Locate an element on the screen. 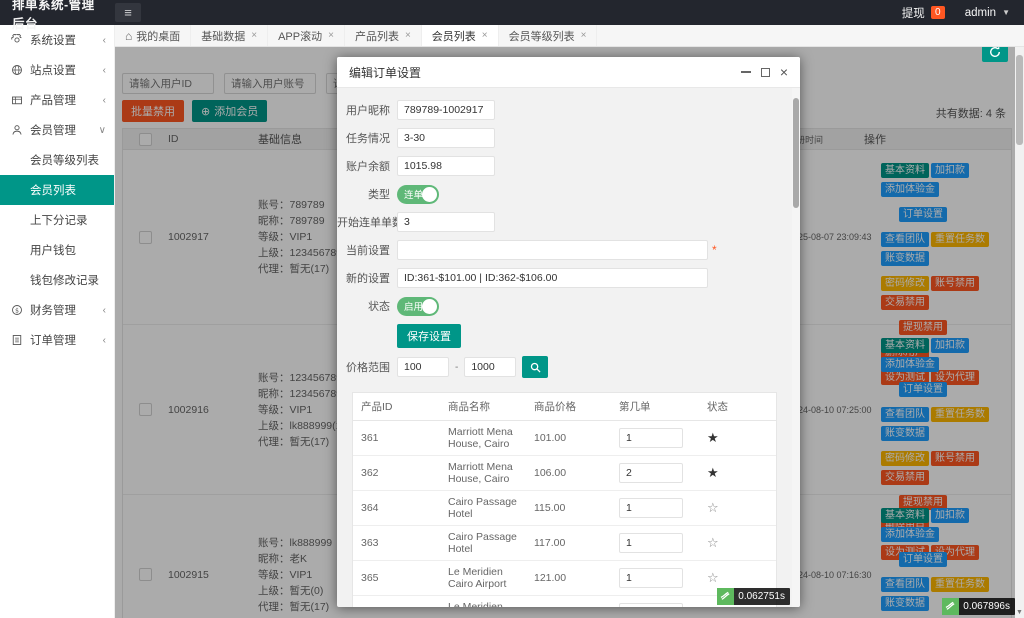 This screenshot has width=1024, height=618. current-setting-input is located at coordinates (552, 250).